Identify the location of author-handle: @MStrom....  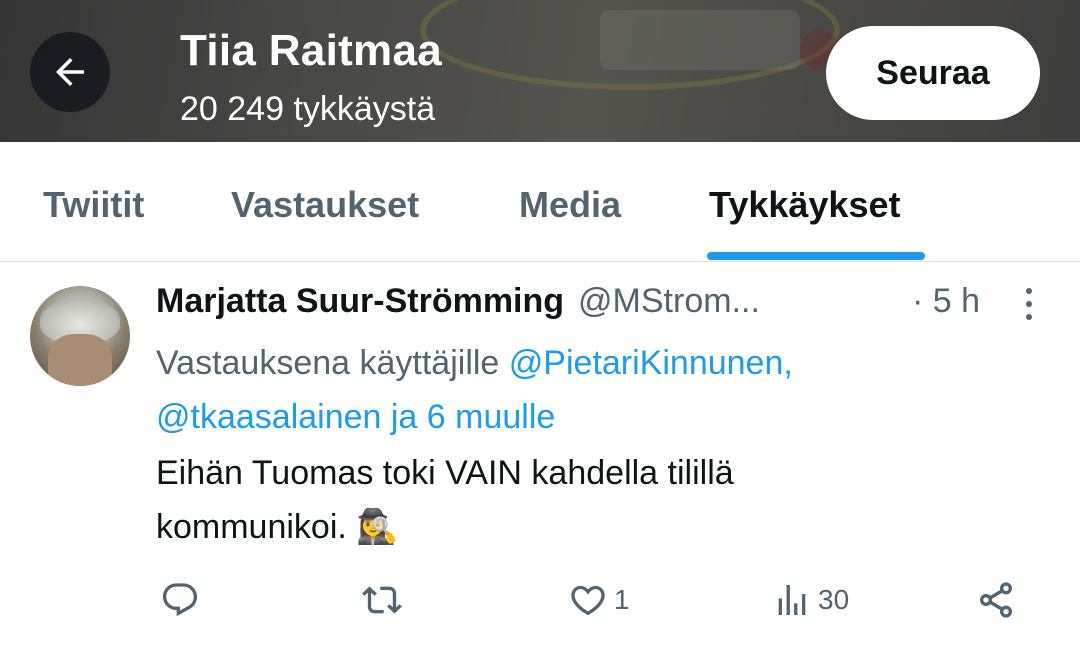
(669, 301).